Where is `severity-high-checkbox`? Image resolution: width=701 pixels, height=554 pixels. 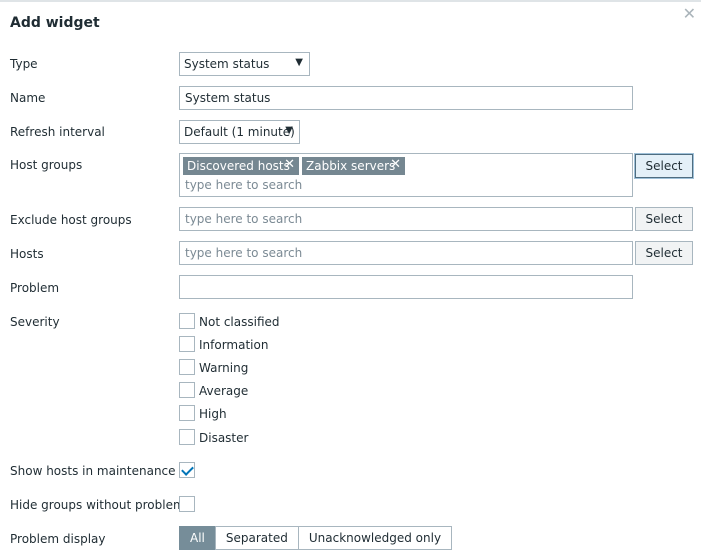 severity-high-checkbox is located at coordinates (187, 413).